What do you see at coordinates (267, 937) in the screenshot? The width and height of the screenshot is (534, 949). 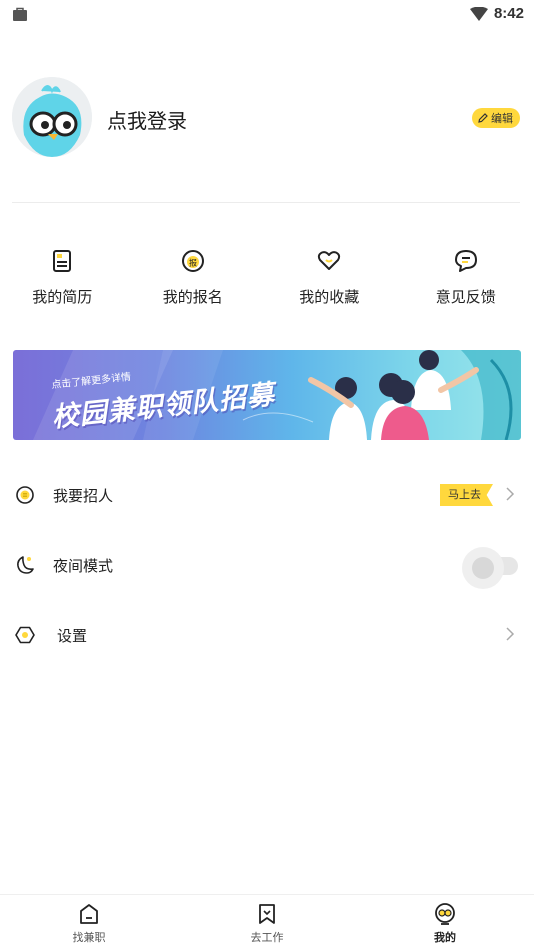 I see `tab-label: 去工作` at bounding box center [267, 937].